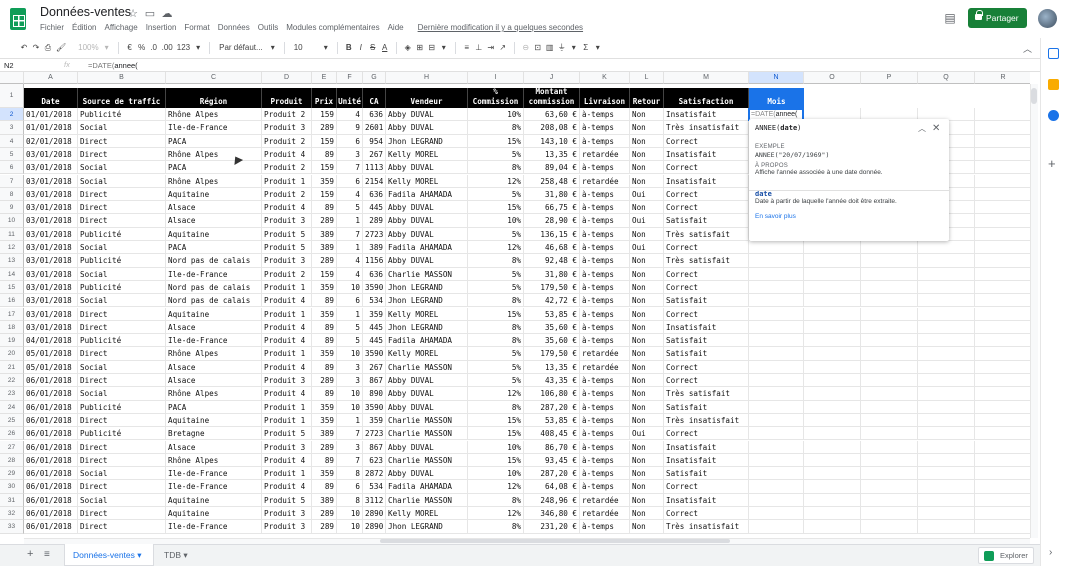  What do you see at coordinates (12, 78) in the screenshot?
I see `select-all-corner` at bounding box center [12, 78].